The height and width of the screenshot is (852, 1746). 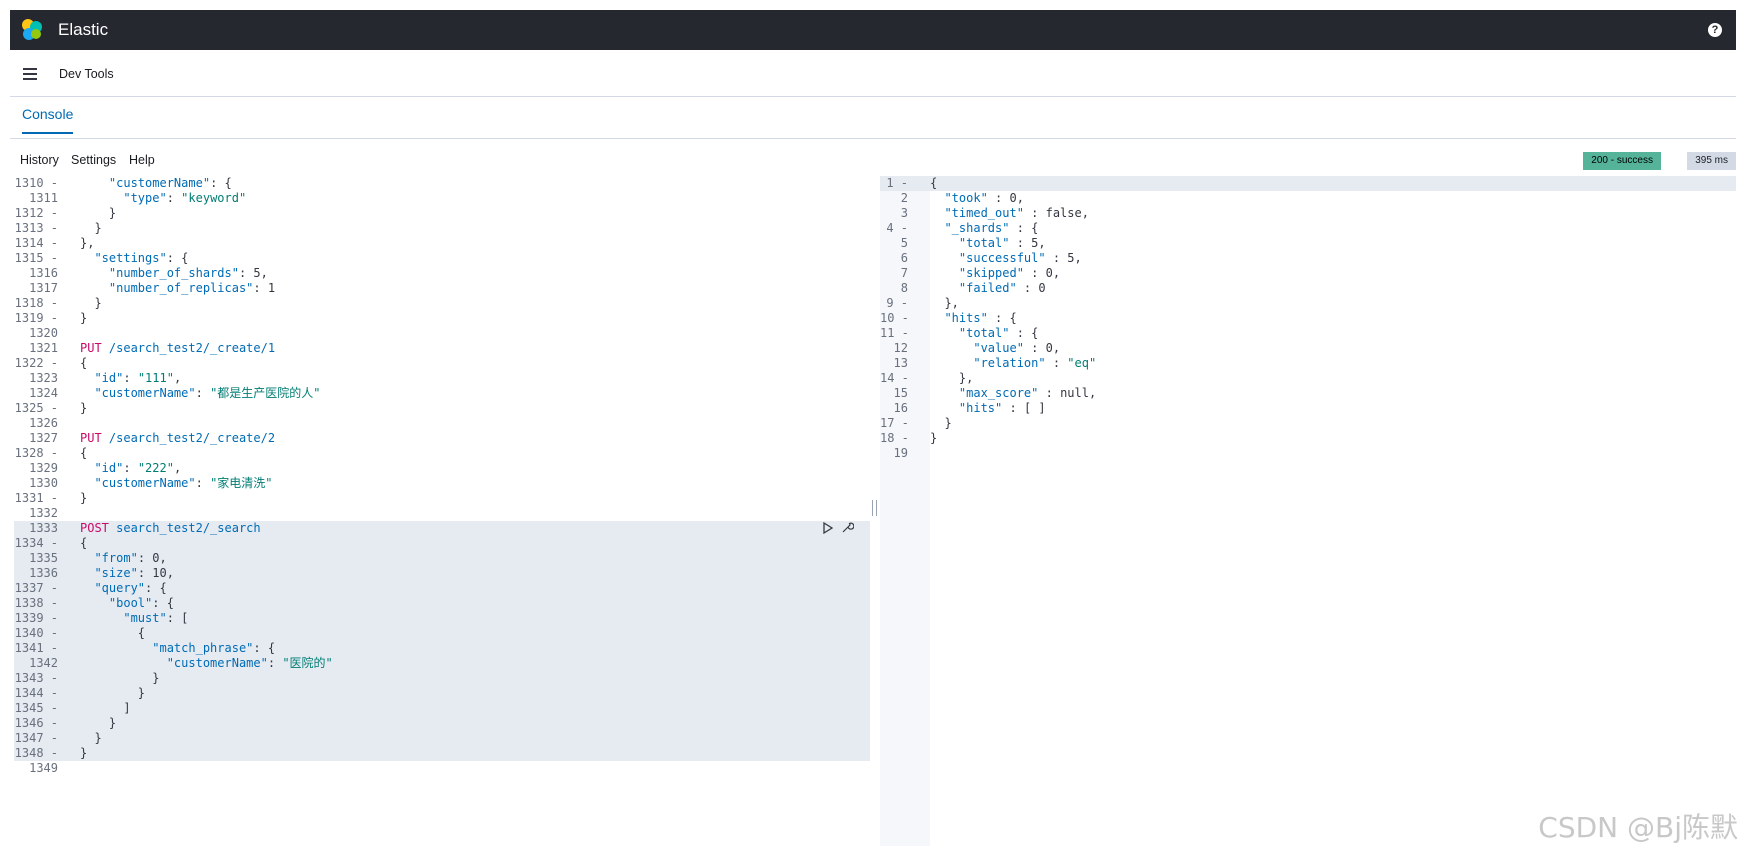 I want to click on run-request-icon, so click(x=828, y=528).